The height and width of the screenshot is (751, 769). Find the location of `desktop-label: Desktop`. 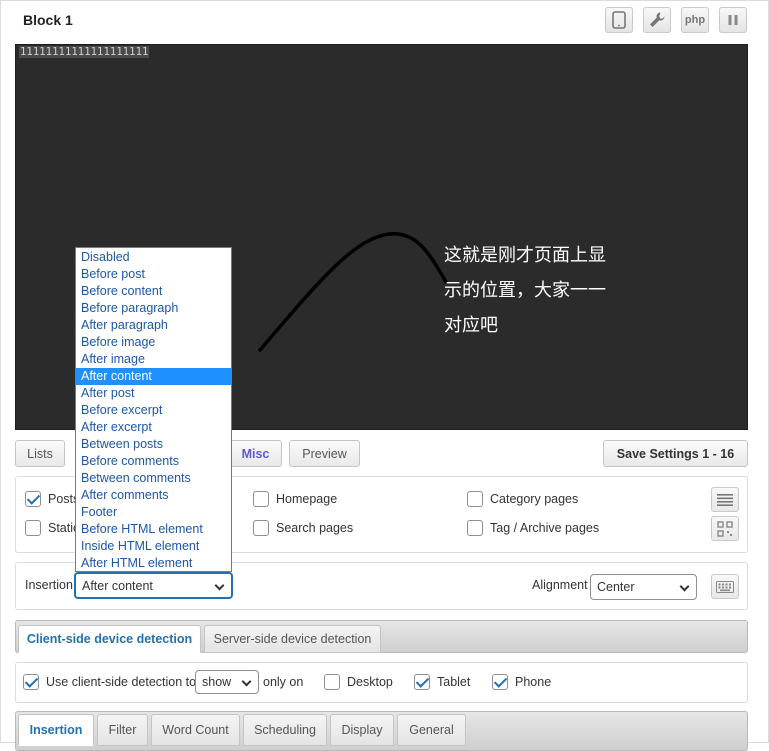

desktop-label: Desktop is located at coordinates (370, 682).